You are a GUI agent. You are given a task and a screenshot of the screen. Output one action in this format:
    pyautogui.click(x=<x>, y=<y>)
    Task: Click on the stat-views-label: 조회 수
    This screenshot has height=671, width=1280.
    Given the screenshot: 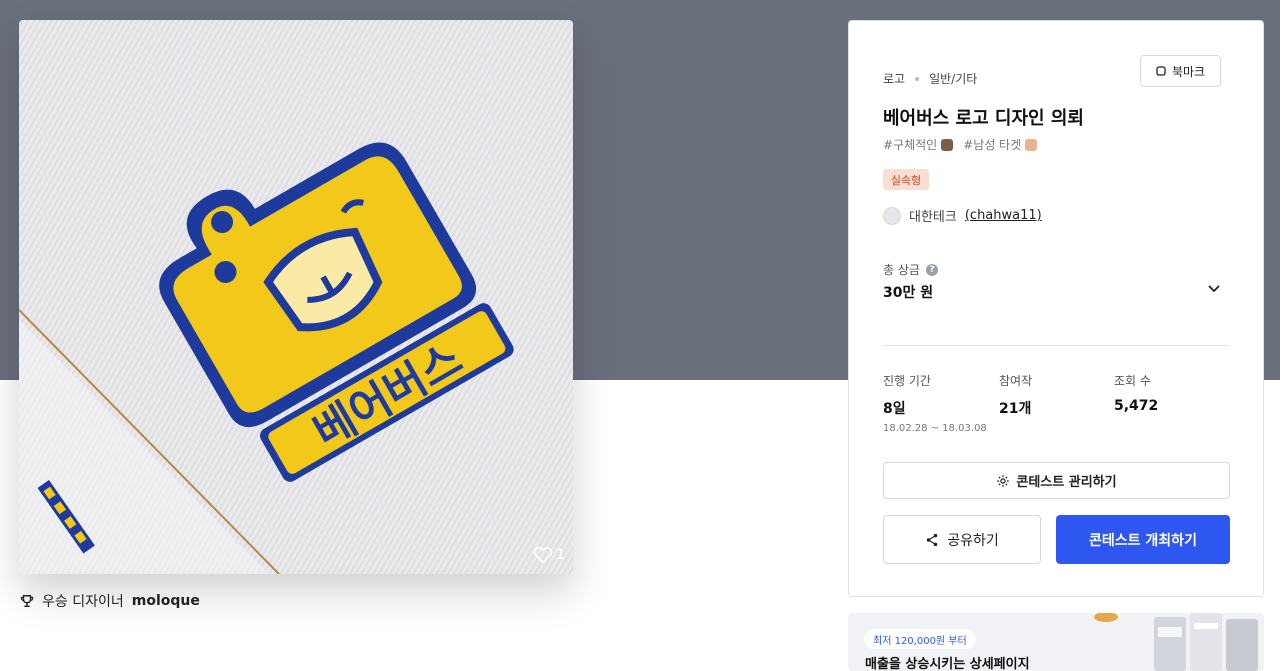 What is the action you would take?
    pyautogui.click(x=1132, y=381)
    